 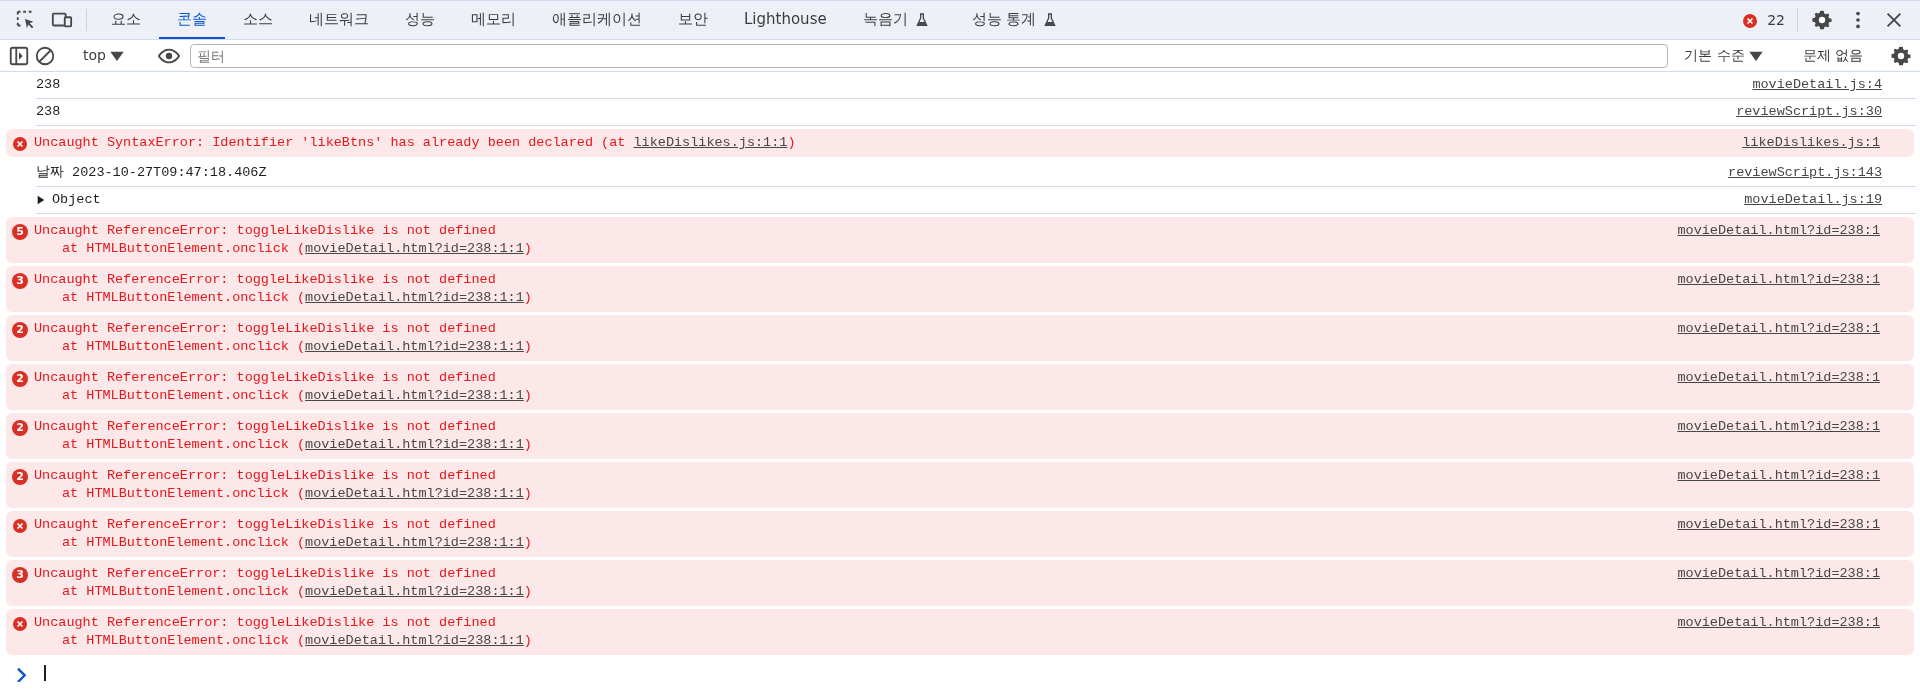 I want to click on log-message: 날짜 2023-10-27T09:47:18.406Z, so click(x=151, y=173).